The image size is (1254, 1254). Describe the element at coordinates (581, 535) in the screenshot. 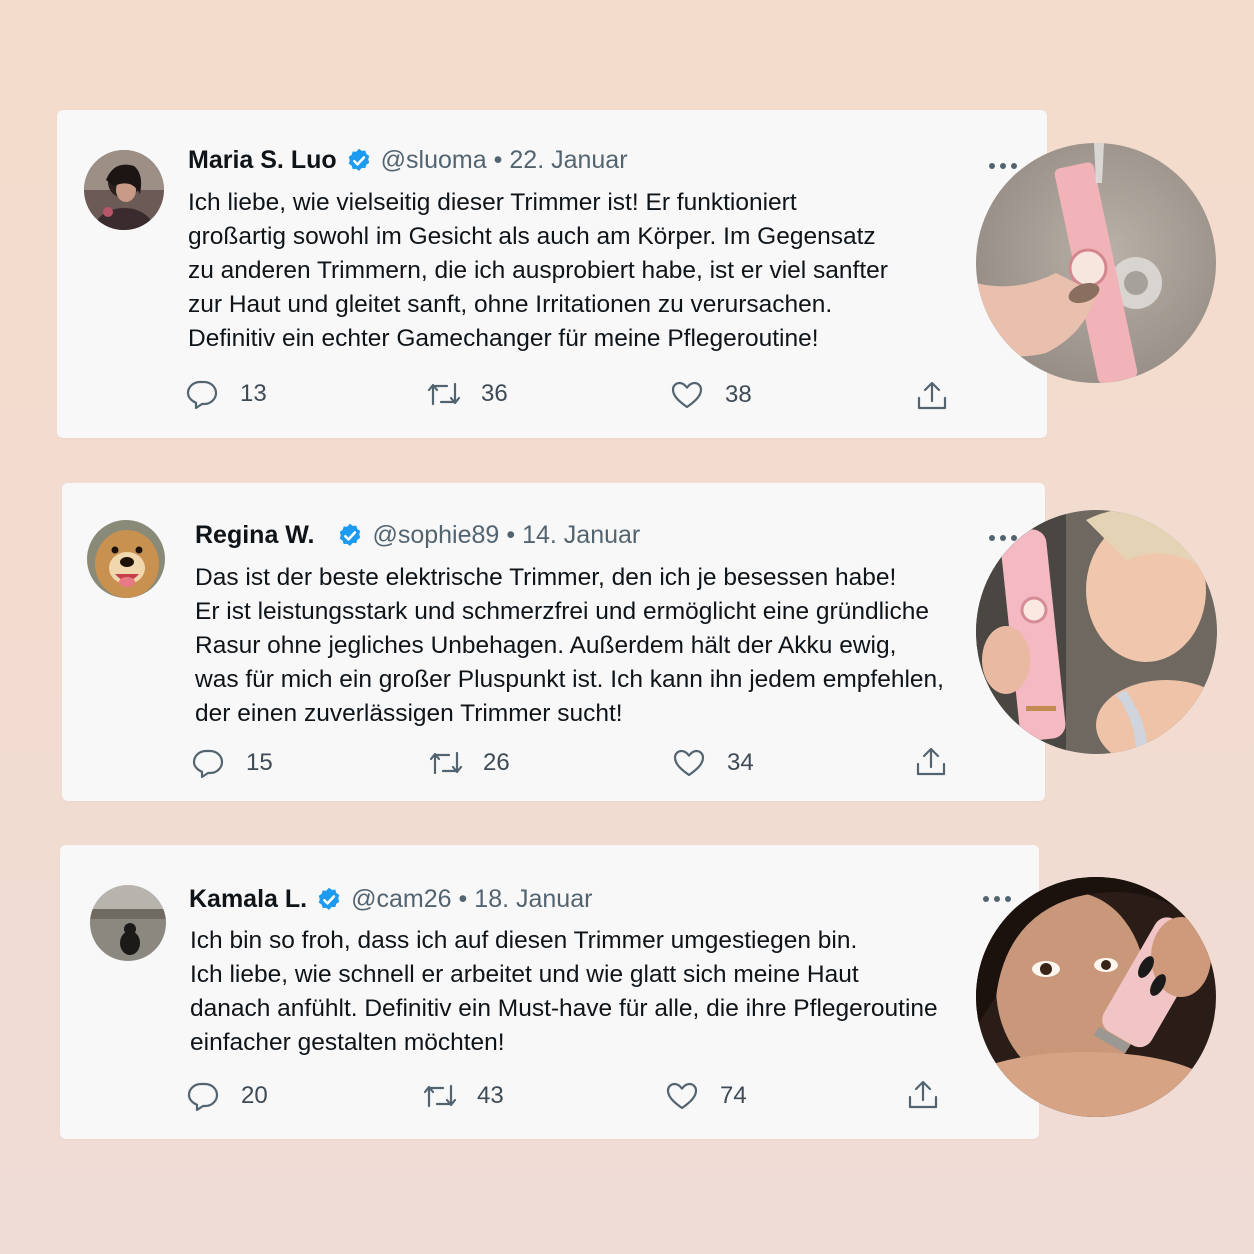

I see `tweet-date: 14. Januar` at that location.